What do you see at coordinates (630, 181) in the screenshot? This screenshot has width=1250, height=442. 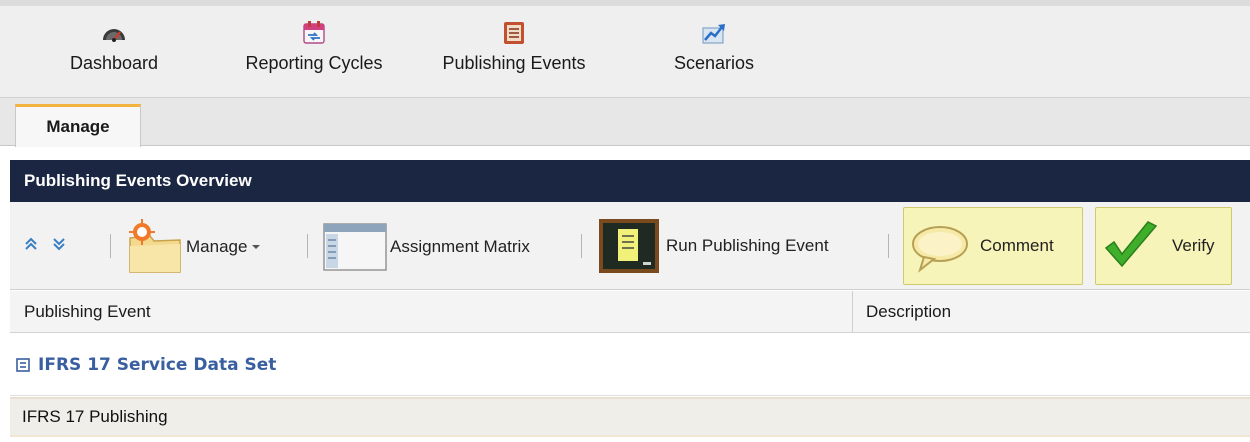 I see `panel-title: Publishing Events Overview` at bounding box center [630, 181].